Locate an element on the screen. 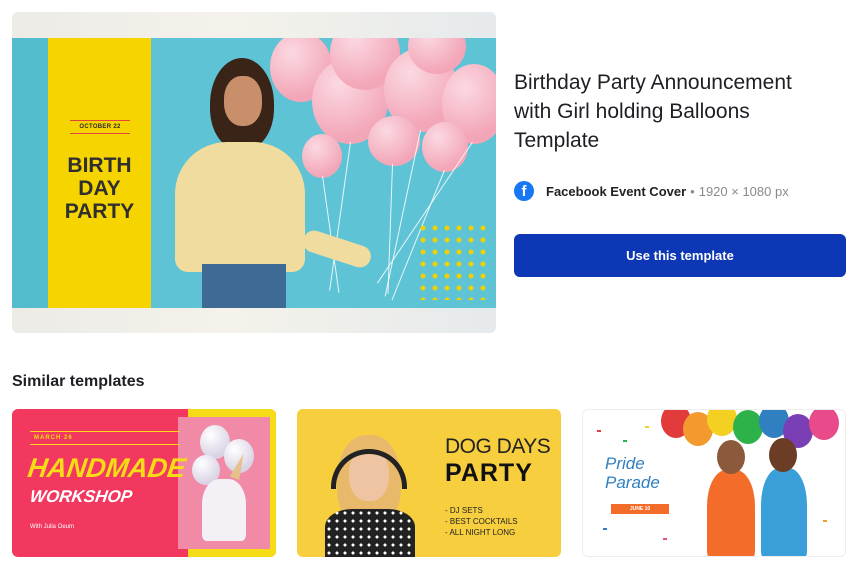 Image resolution: width=860 pixels, height=567 pixels. person-left-head is located at coordinates (731, 457).